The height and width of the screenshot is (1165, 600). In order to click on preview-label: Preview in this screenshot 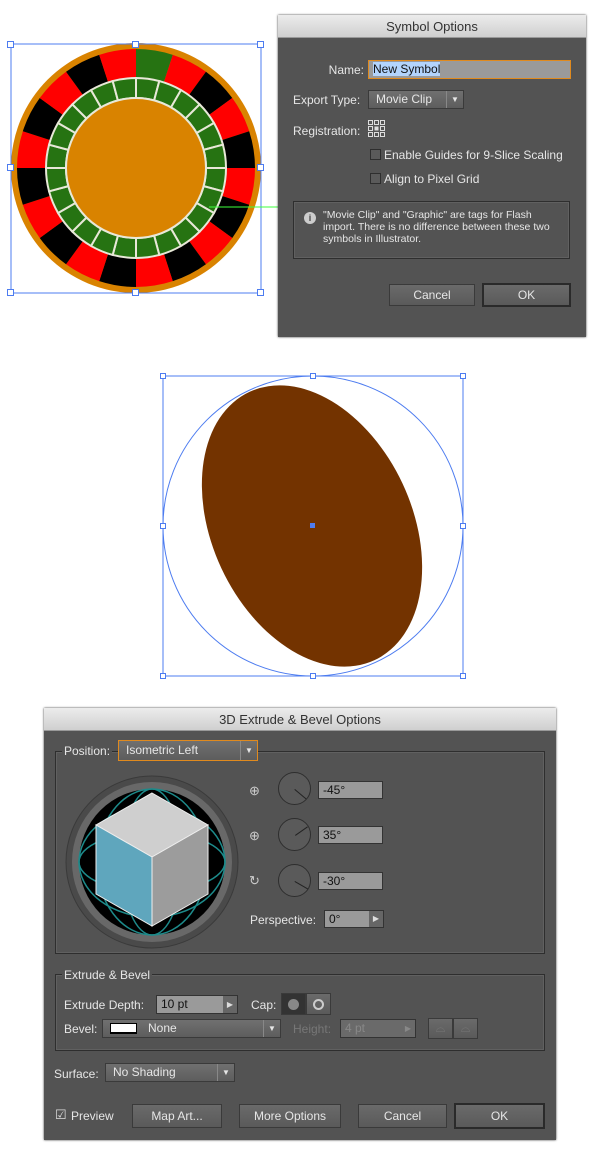, I will do `click(92, 1116)`.